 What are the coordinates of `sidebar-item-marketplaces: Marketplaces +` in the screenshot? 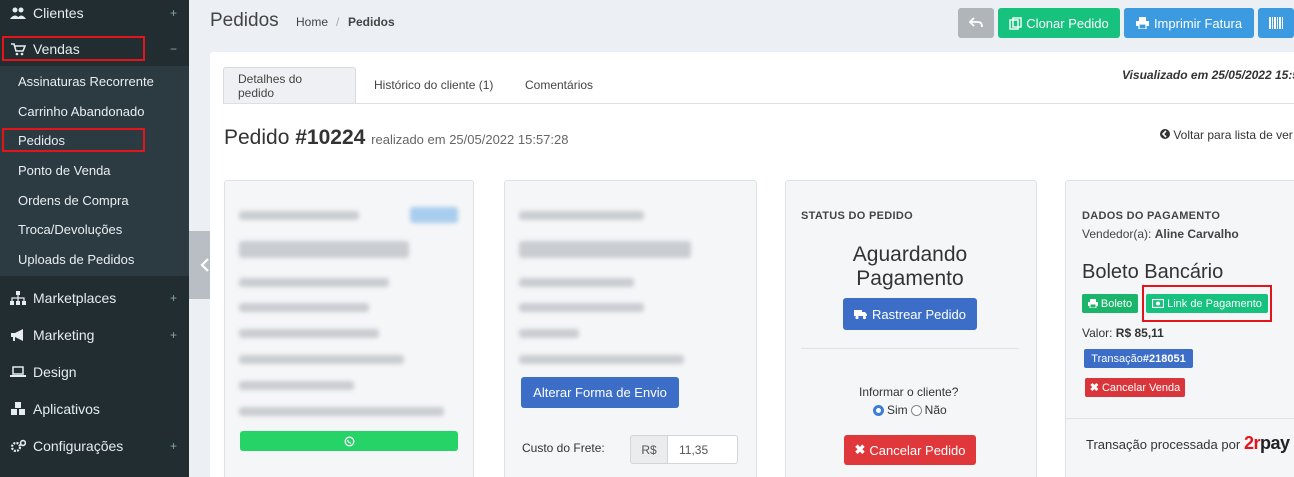 It's located at (94, 297).